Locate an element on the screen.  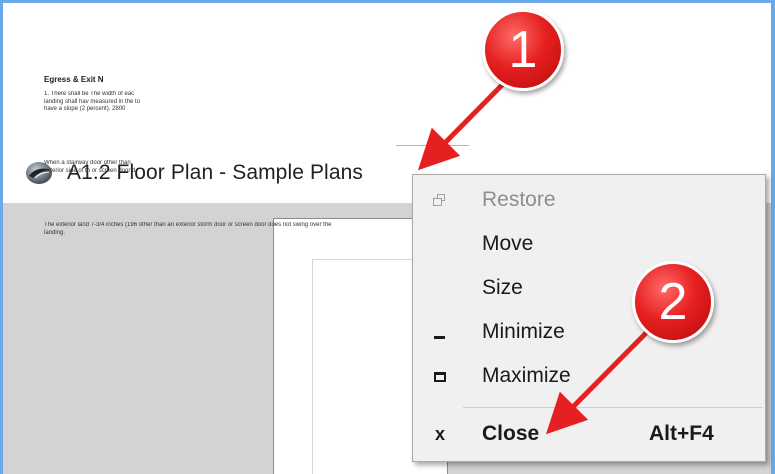
callout-number: 2 is located at coordinates (673, 302).